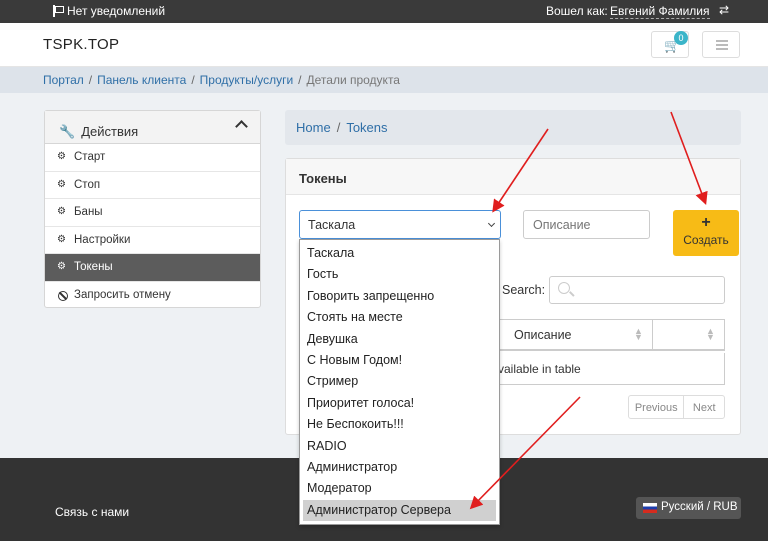  What do you see at coordinates (706, 222) in the screenshot?
I see `plus-icon: +` at bounding box center [706, 222].